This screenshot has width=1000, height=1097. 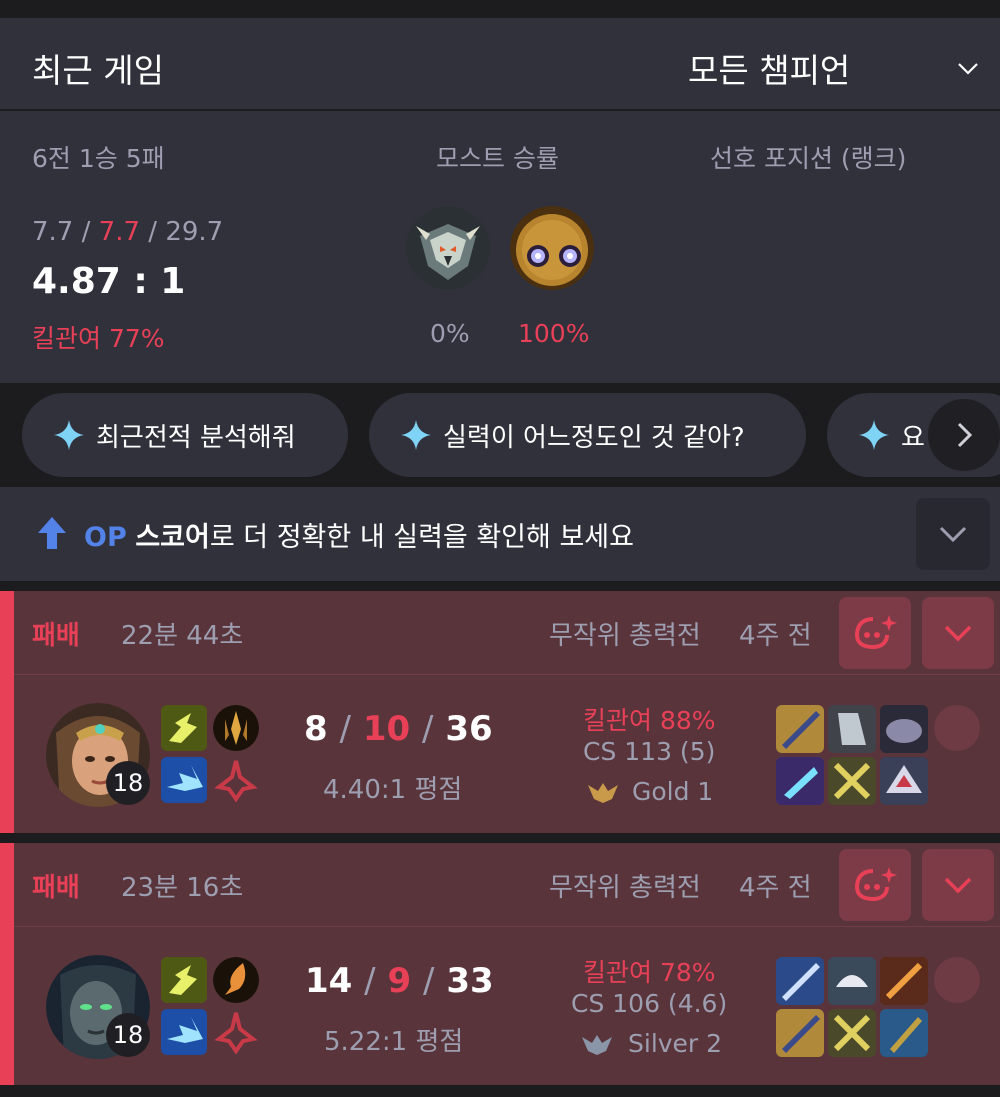 I want to click on top-strip, so click(x=500, y=9).